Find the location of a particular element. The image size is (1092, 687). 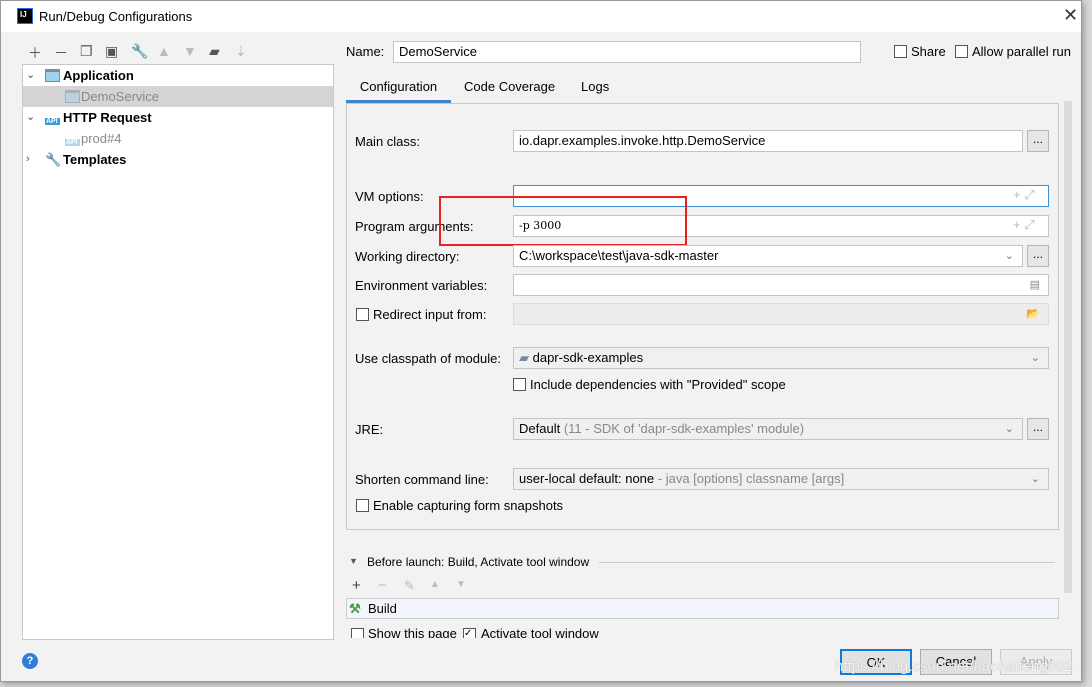

minus-icon: − is located at coordinates (382, 585).